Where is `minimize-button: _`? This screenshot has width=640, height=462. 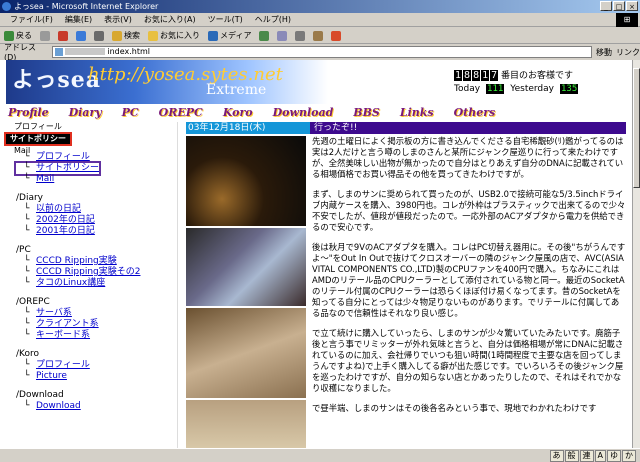
minimize-button: _ is located at coordinates (606, 6).